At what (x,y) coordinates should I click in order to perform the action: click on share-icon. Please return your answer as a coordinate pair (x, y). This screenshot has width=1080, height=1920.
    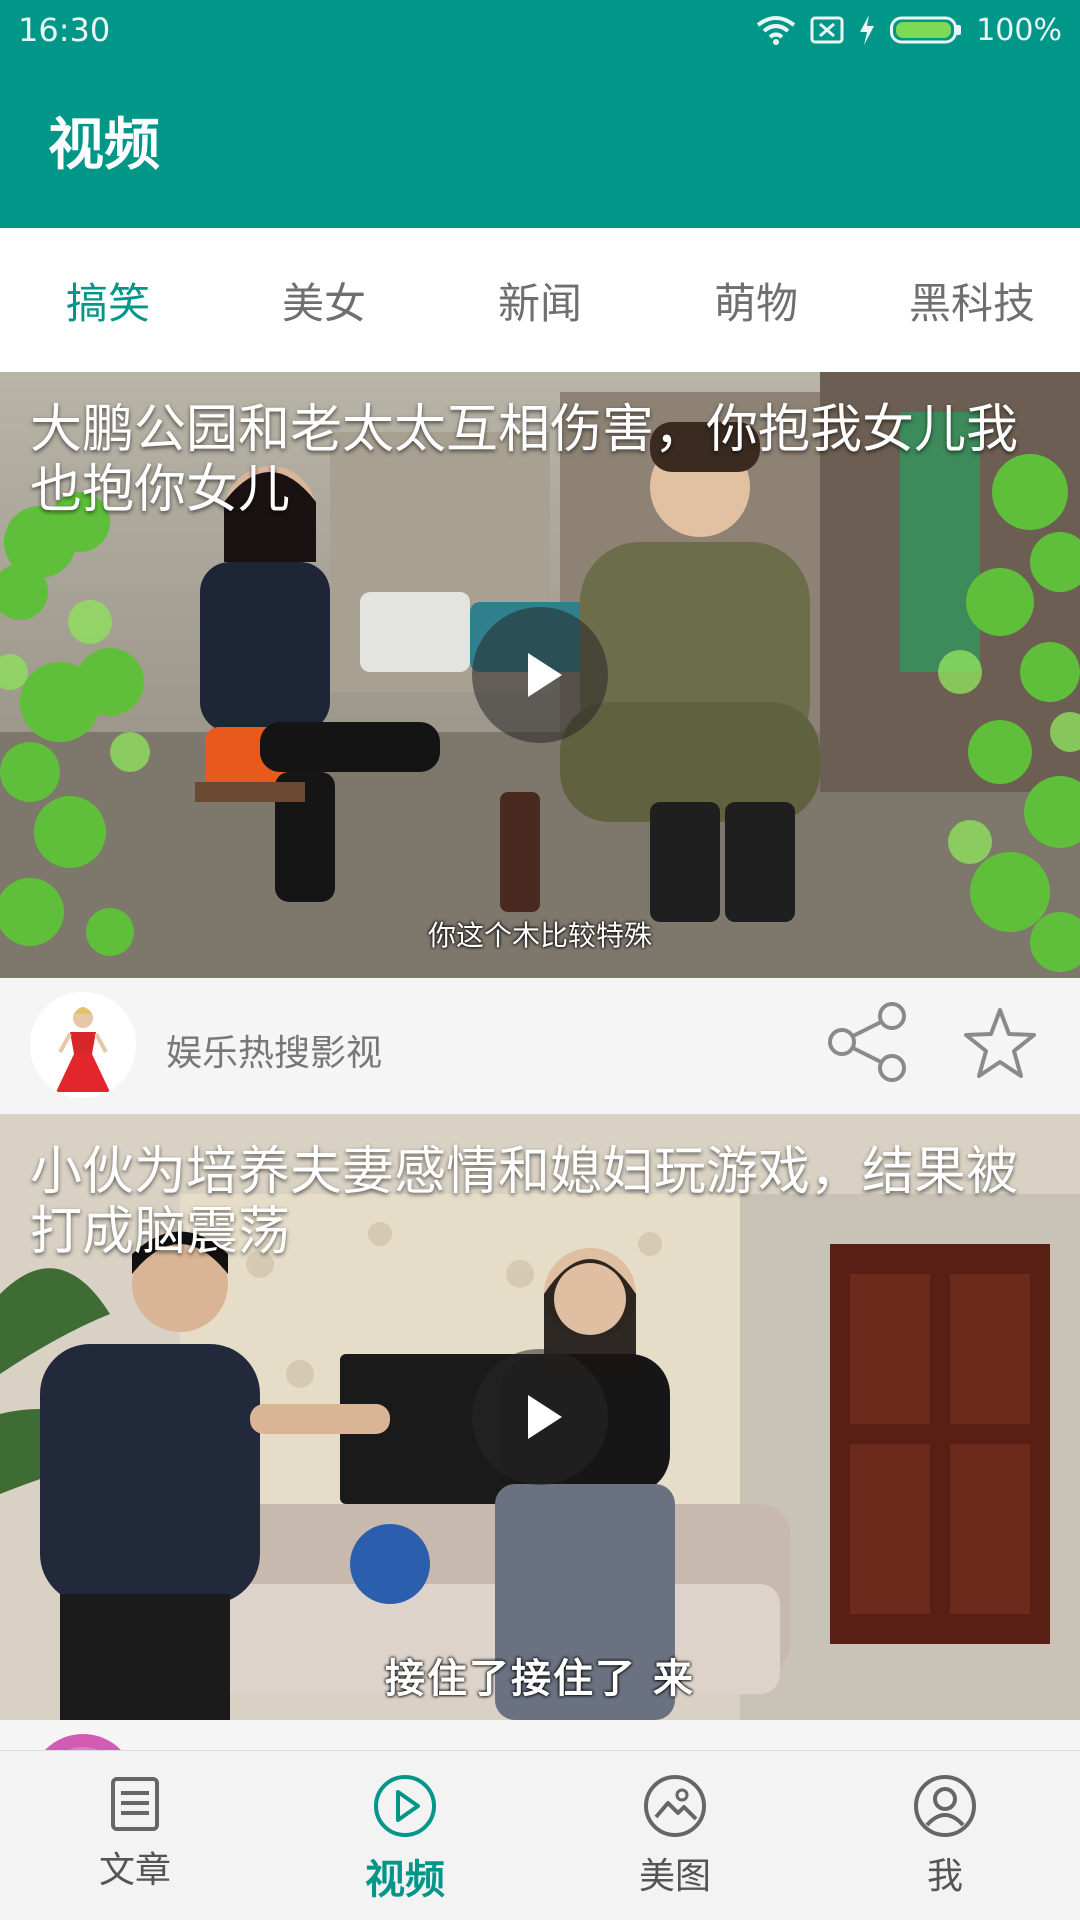
    Looking at the image, I should click on (867, 1042).